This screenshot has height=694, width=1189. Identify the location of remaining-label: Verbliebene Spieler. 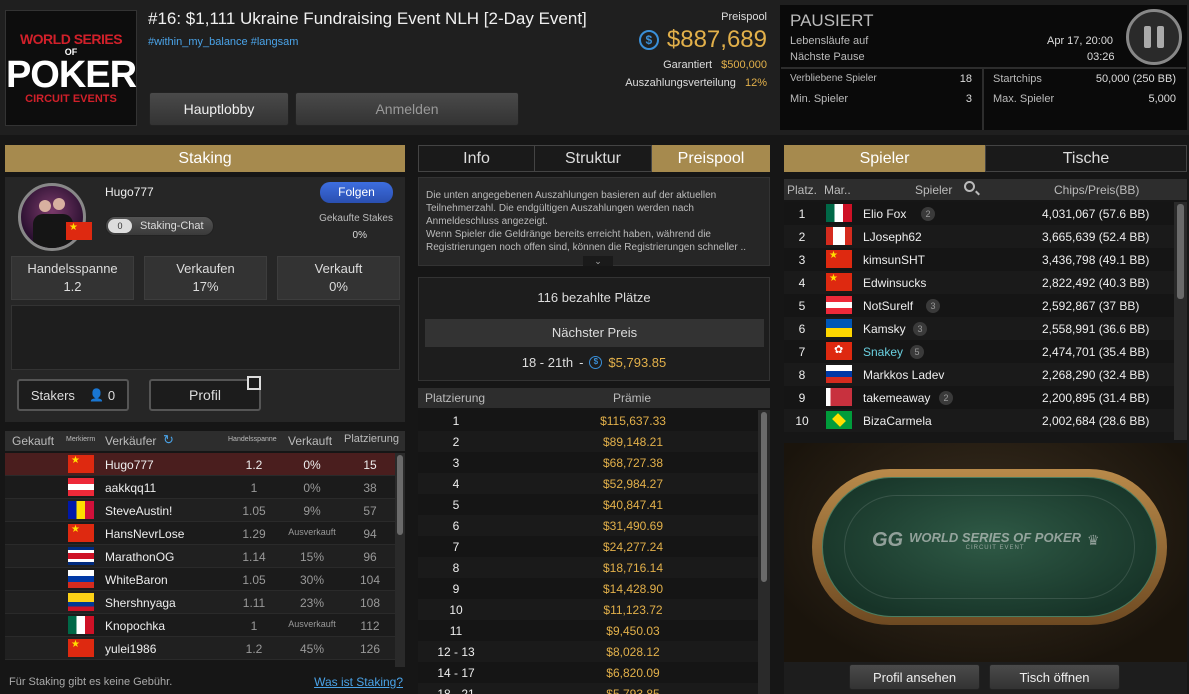
(833, 78).